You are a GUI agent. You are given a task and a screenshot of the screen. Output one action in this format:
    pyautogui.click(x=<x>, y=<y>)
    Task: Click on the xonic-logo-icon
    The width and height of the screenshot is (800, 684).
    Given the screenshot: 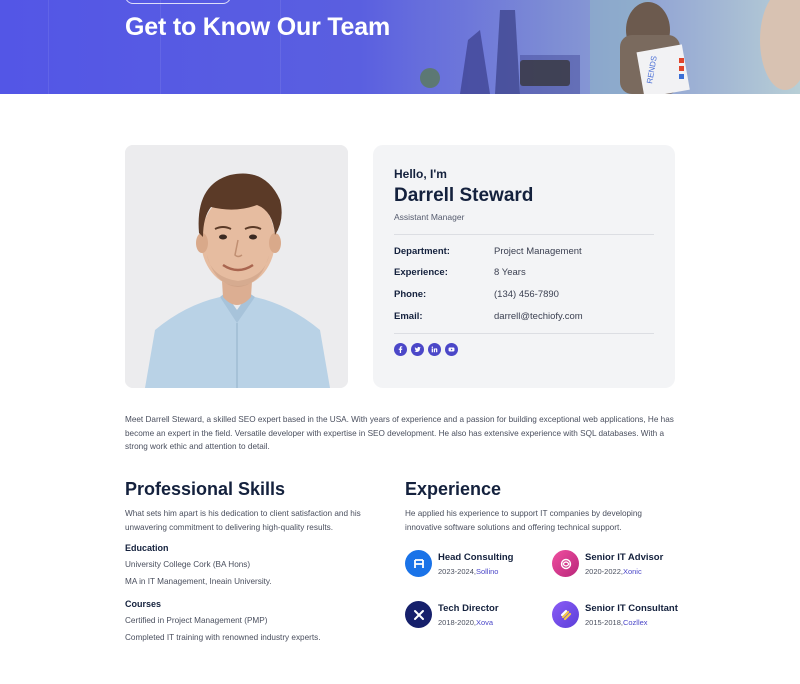 What is the action you would take?
    pyautogui.click(x=565, y=563)
    